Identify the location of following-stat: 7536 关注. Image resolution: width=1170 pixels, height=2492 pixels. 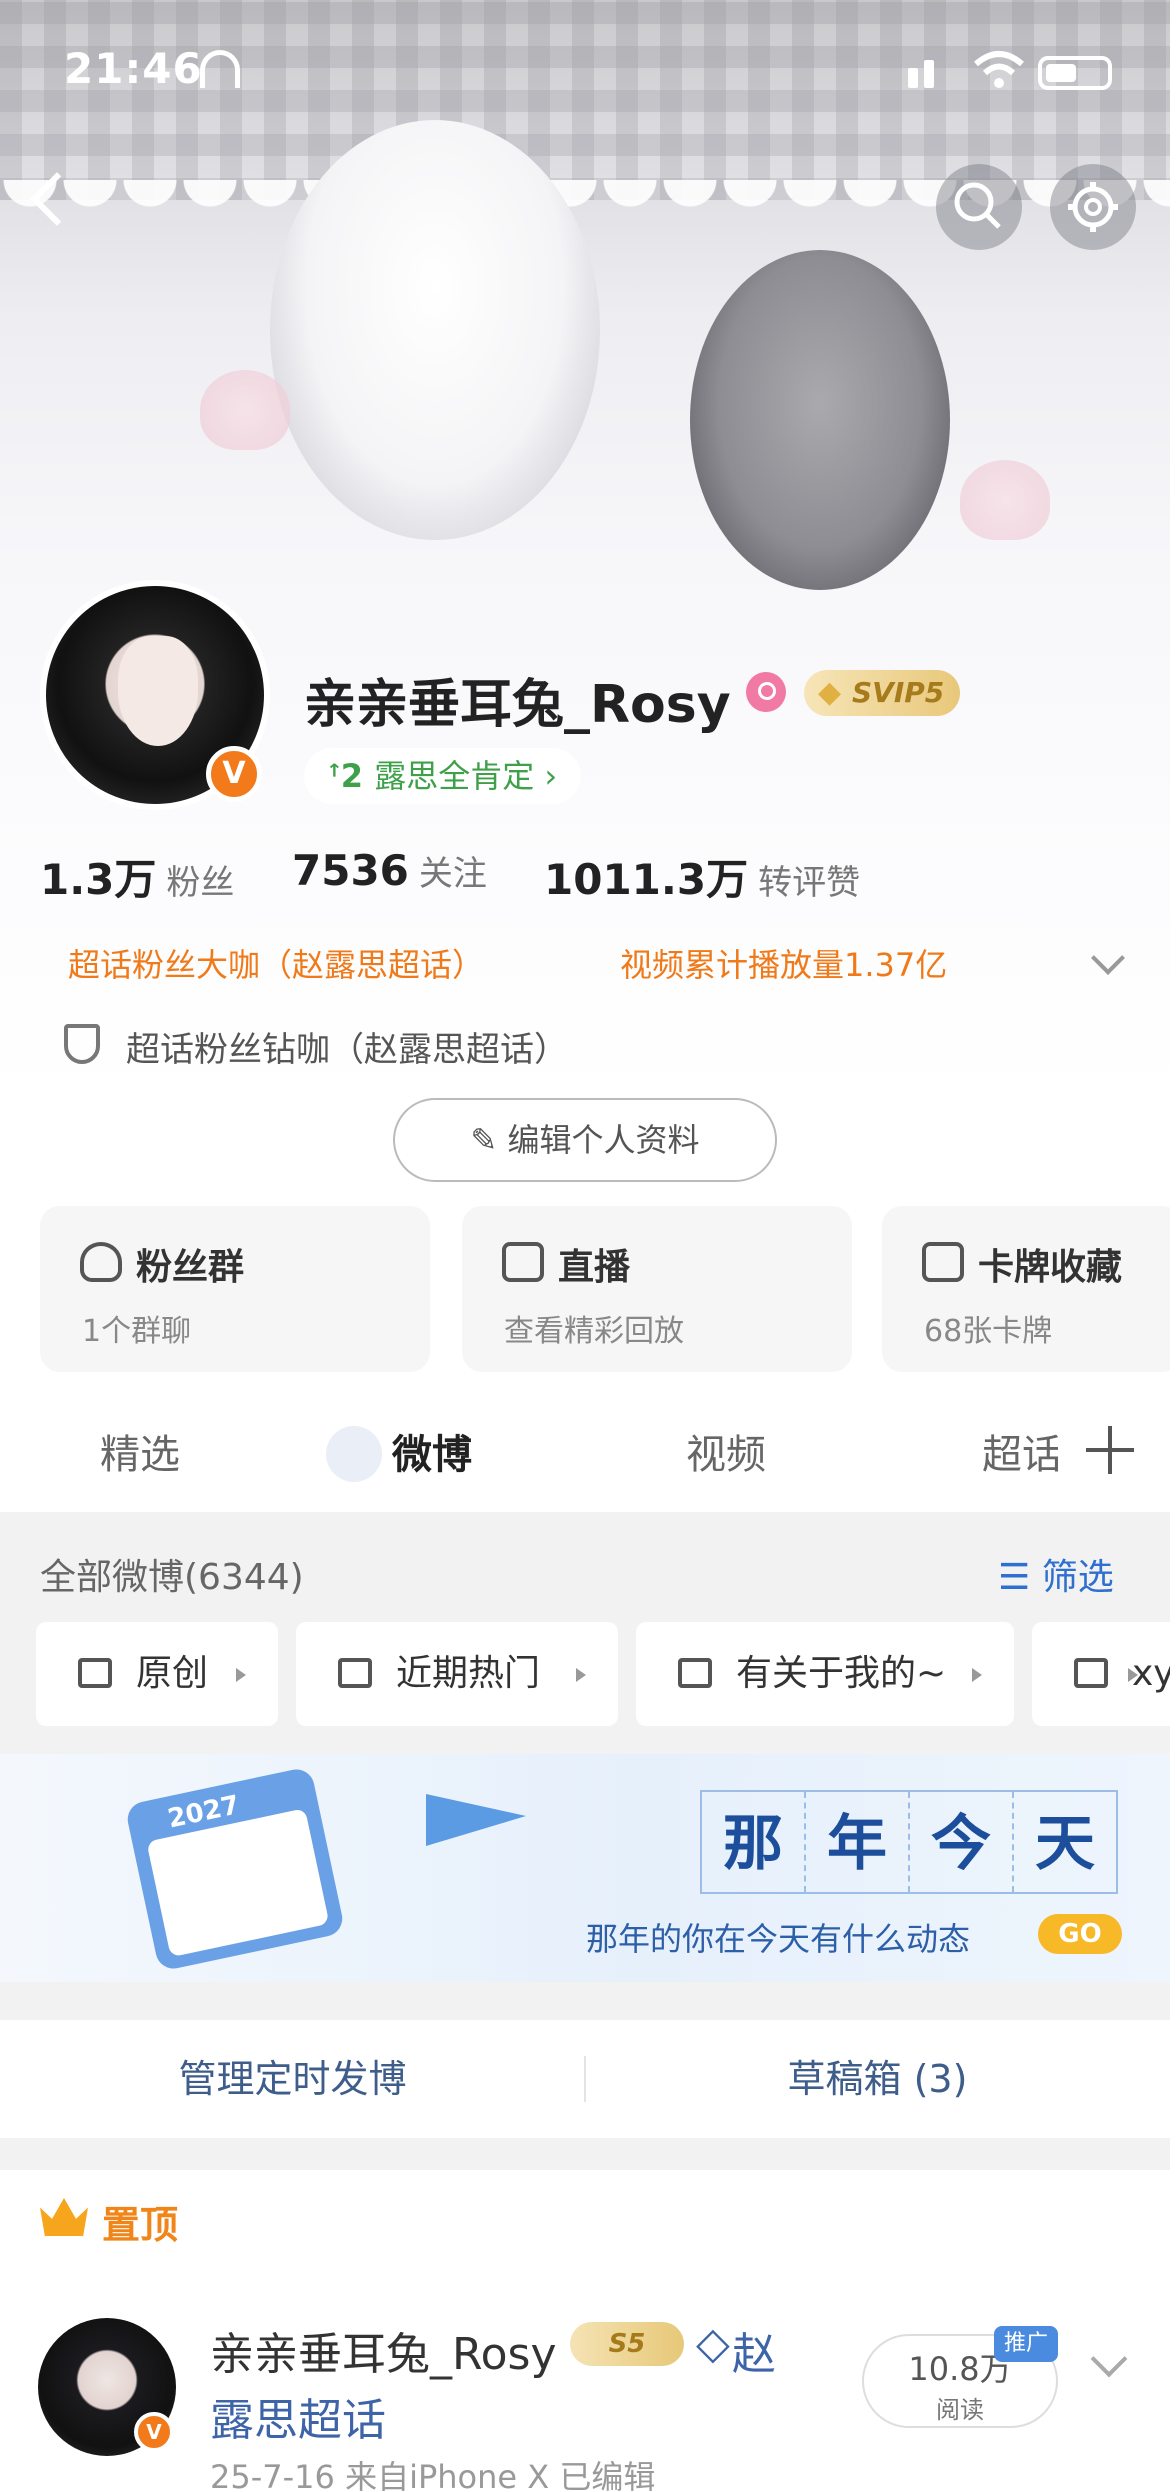
(389, 870).